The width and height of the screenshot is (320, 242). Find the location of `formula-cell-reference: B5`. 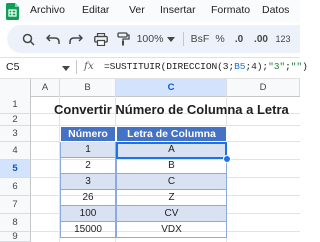

formula-cell-reference: B5 is located at coordinates (240, 66).